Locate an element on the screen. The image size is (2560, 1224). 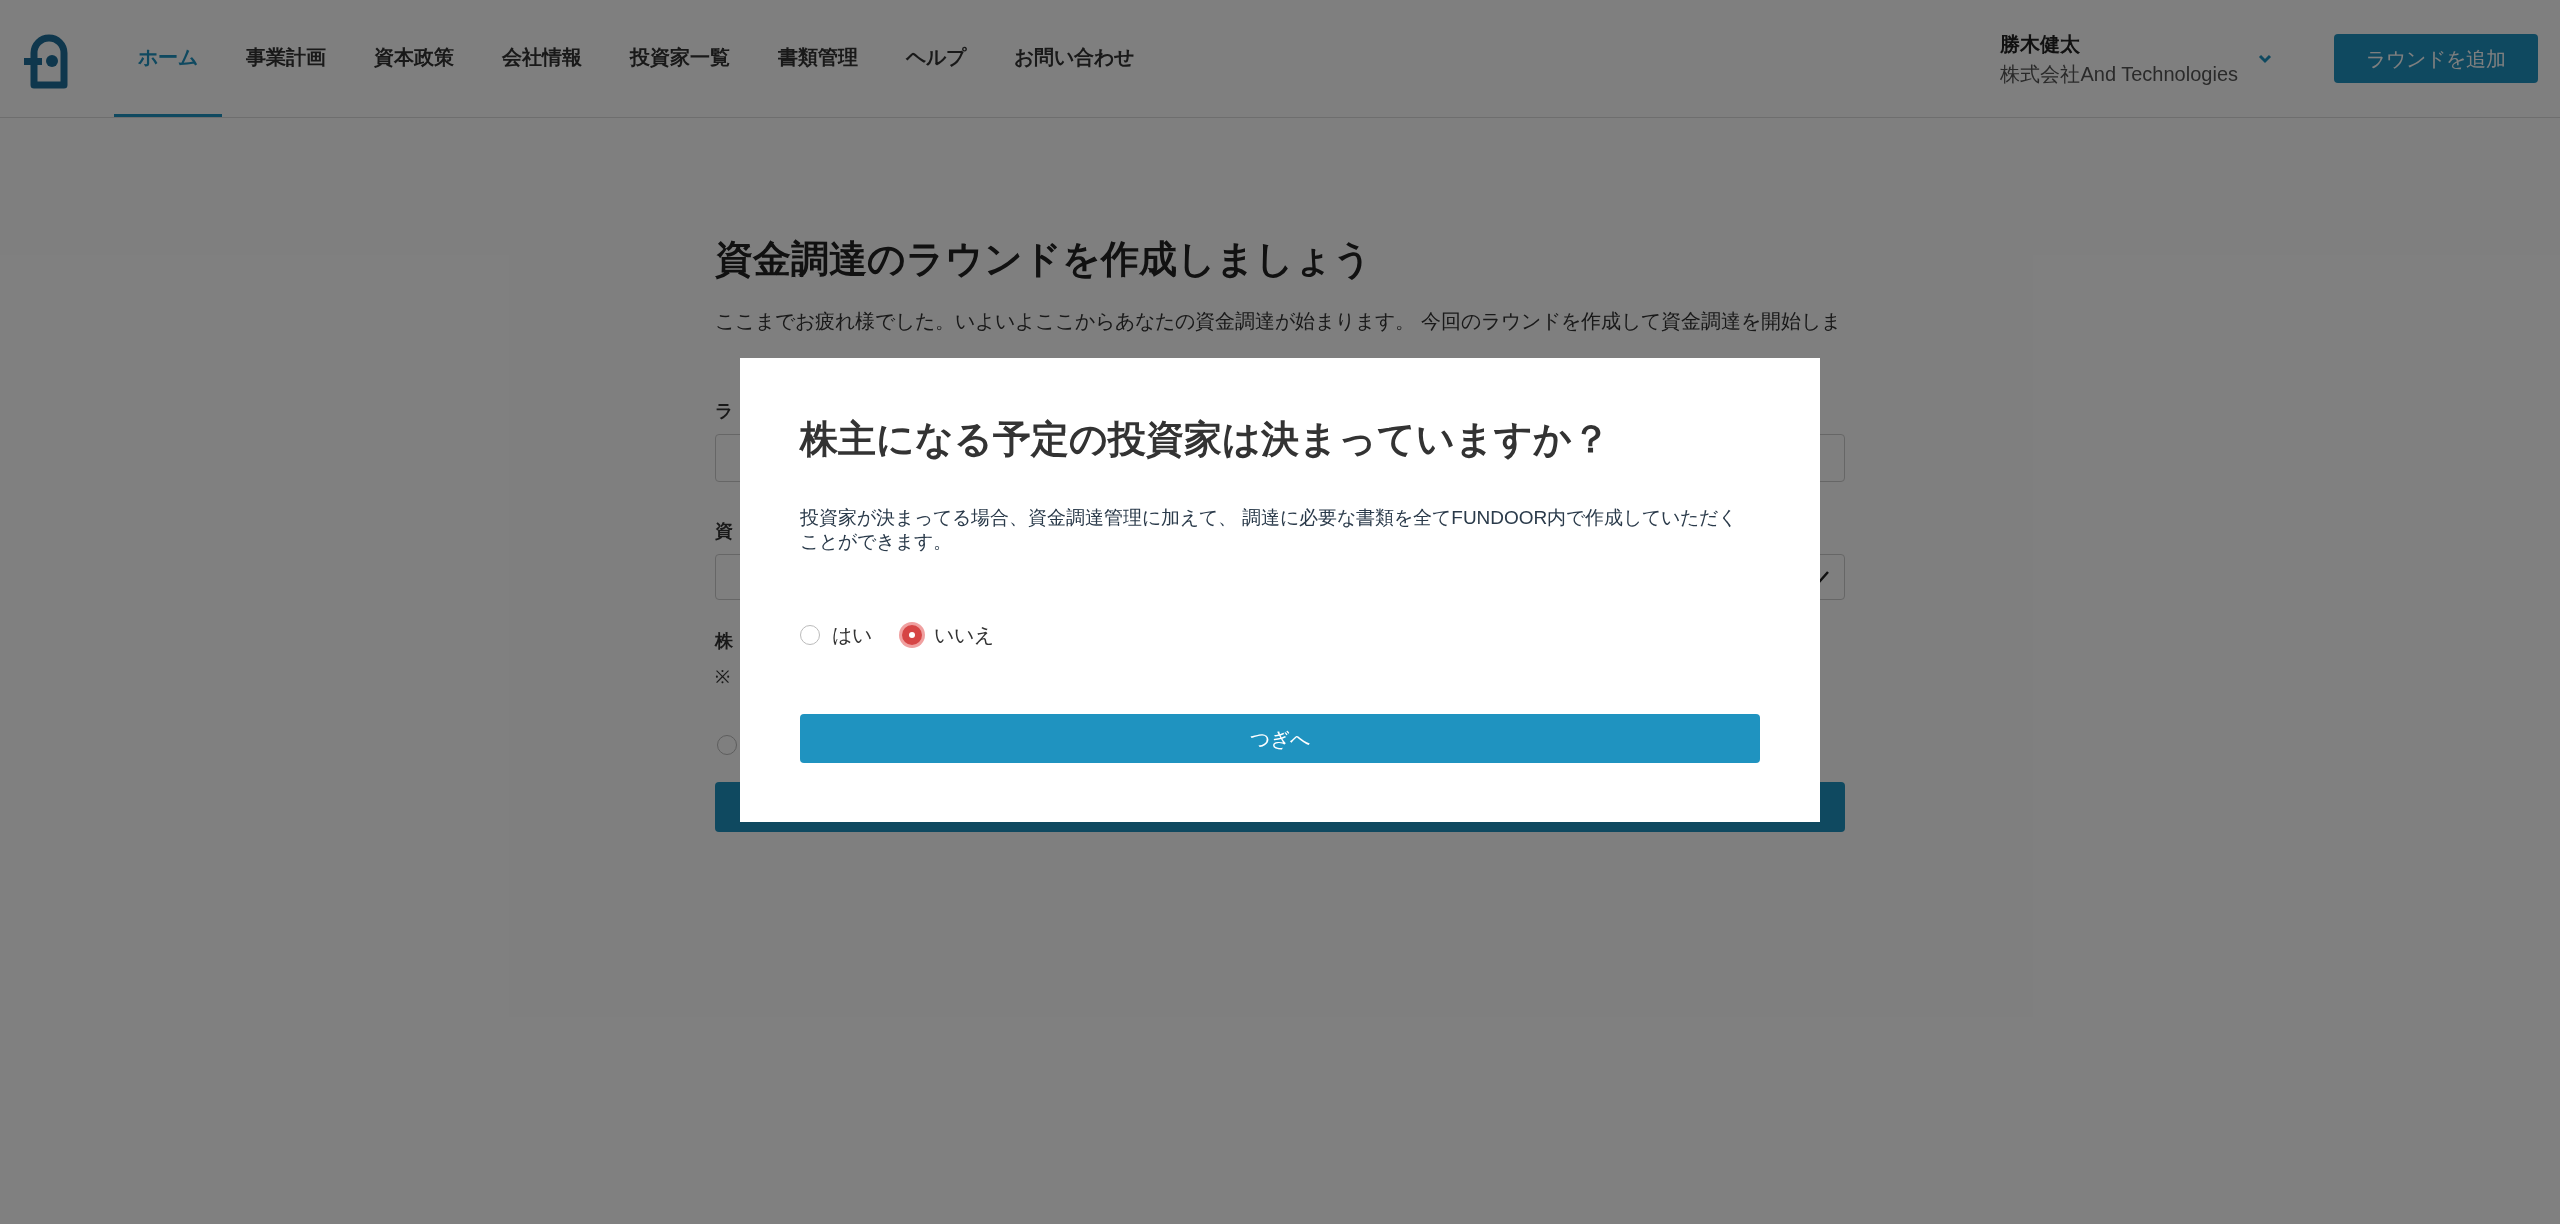
page-title: 資金調達のラウンドを作成しましょう is located at coordinates (1044, 259).